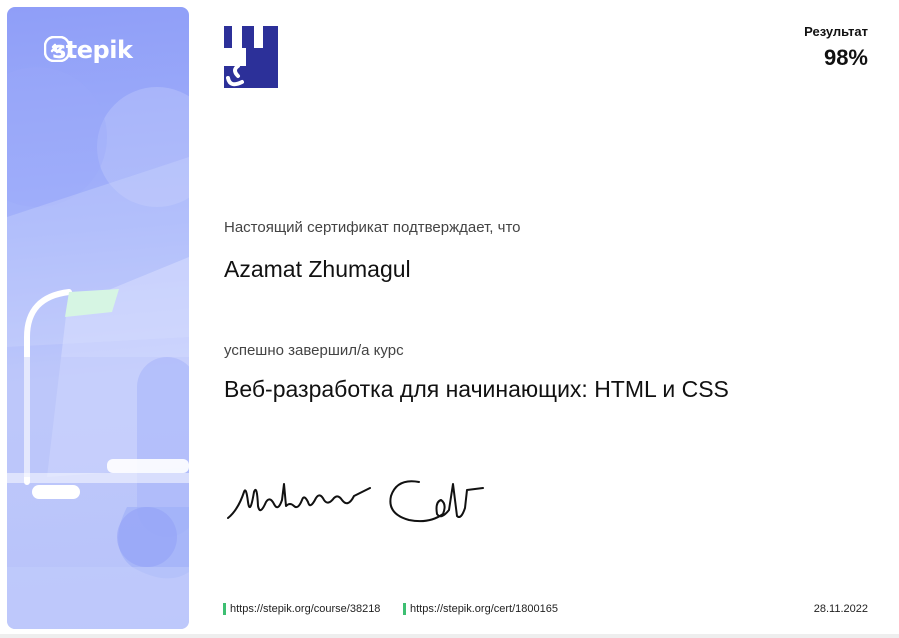 The width and height of the screenshot is (899, 638). I want to click on result-label: Результат, so click(836, 31).